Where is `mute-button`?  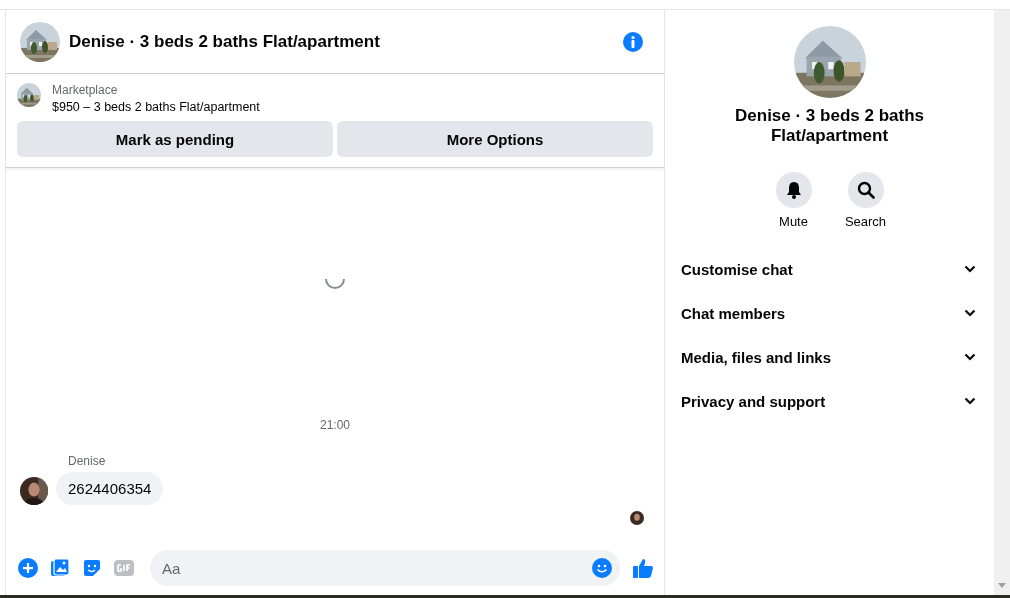 mute-button is located at coordinates (793, 190).